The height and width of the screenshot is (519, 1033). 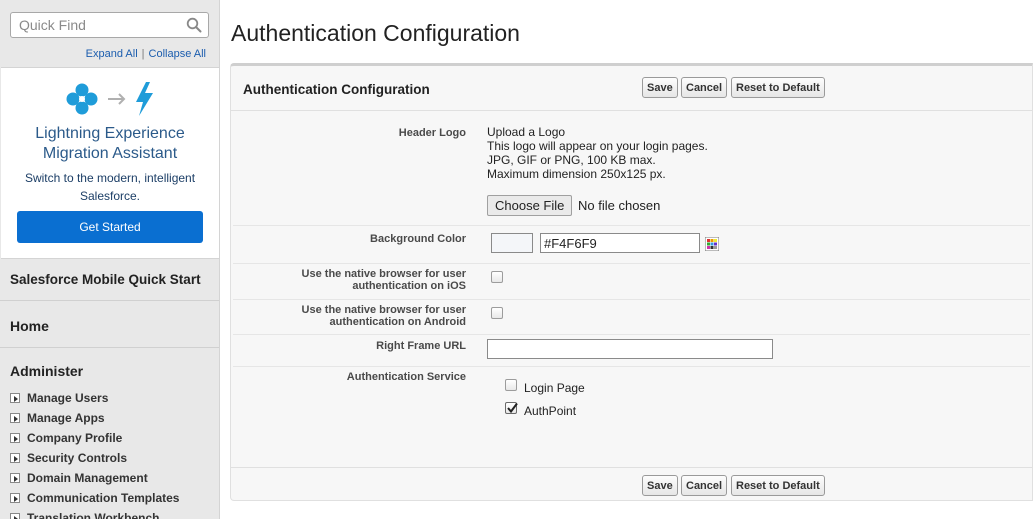 What do you see at coordinates (497, 313) in the screenshot?
I see `native-browser-android-checkbox` at bounding box center [497, 313].